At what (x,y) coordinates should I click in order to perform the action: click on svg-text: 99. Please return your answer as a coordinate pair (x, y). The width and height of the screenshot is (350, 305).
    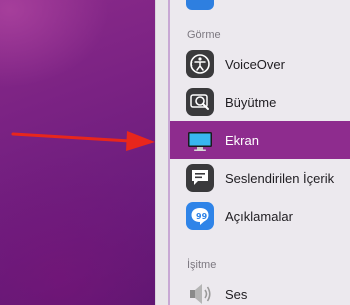
    Looking at the image, I should click on (202, 216).